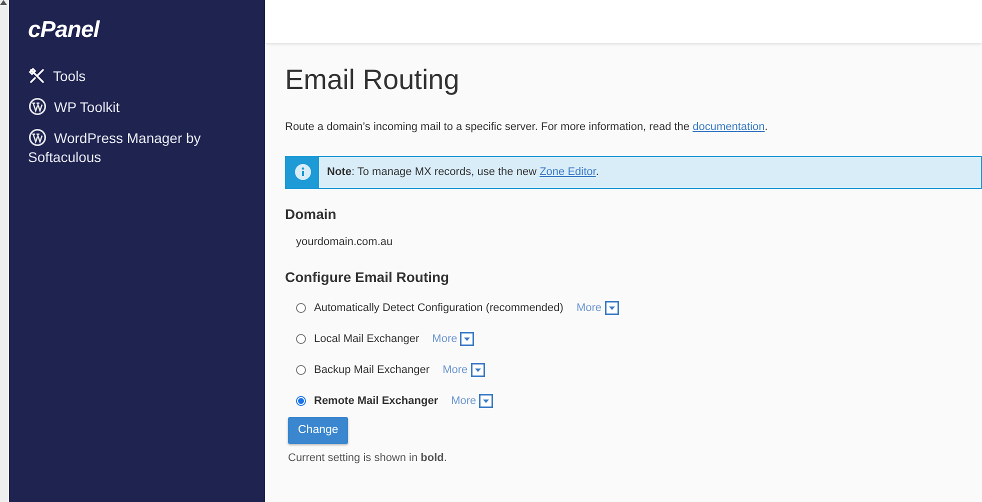 The image size is (982, 502). I want to click on option-label: Backup Mail Exchanger, so click(372, 370).